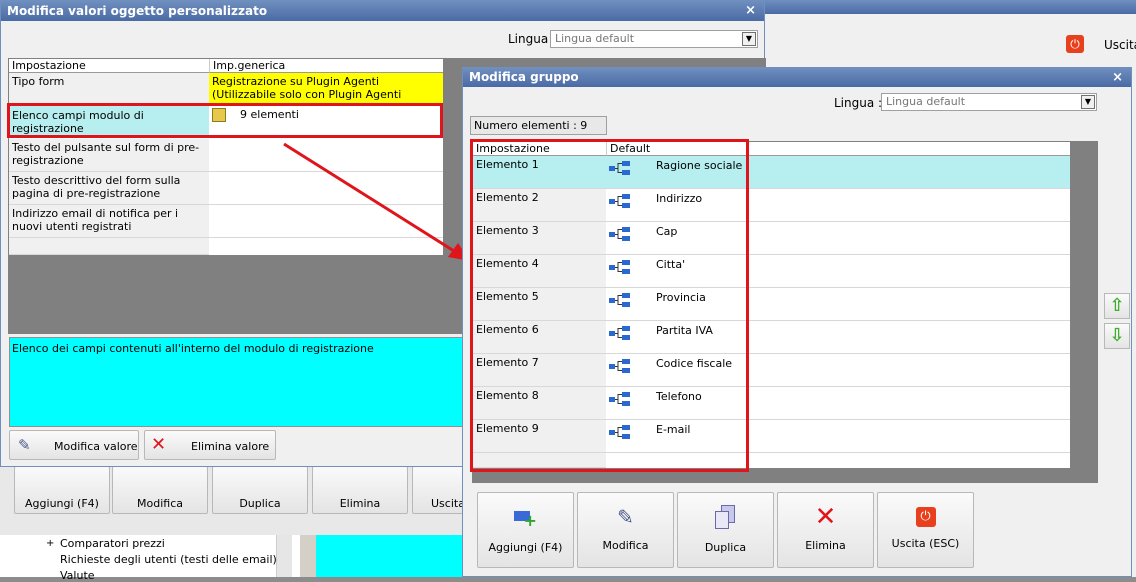 Image resolution: width=1136 pixels, height=582 pixels. I want to click on add-icon: +, so click(525, 519).